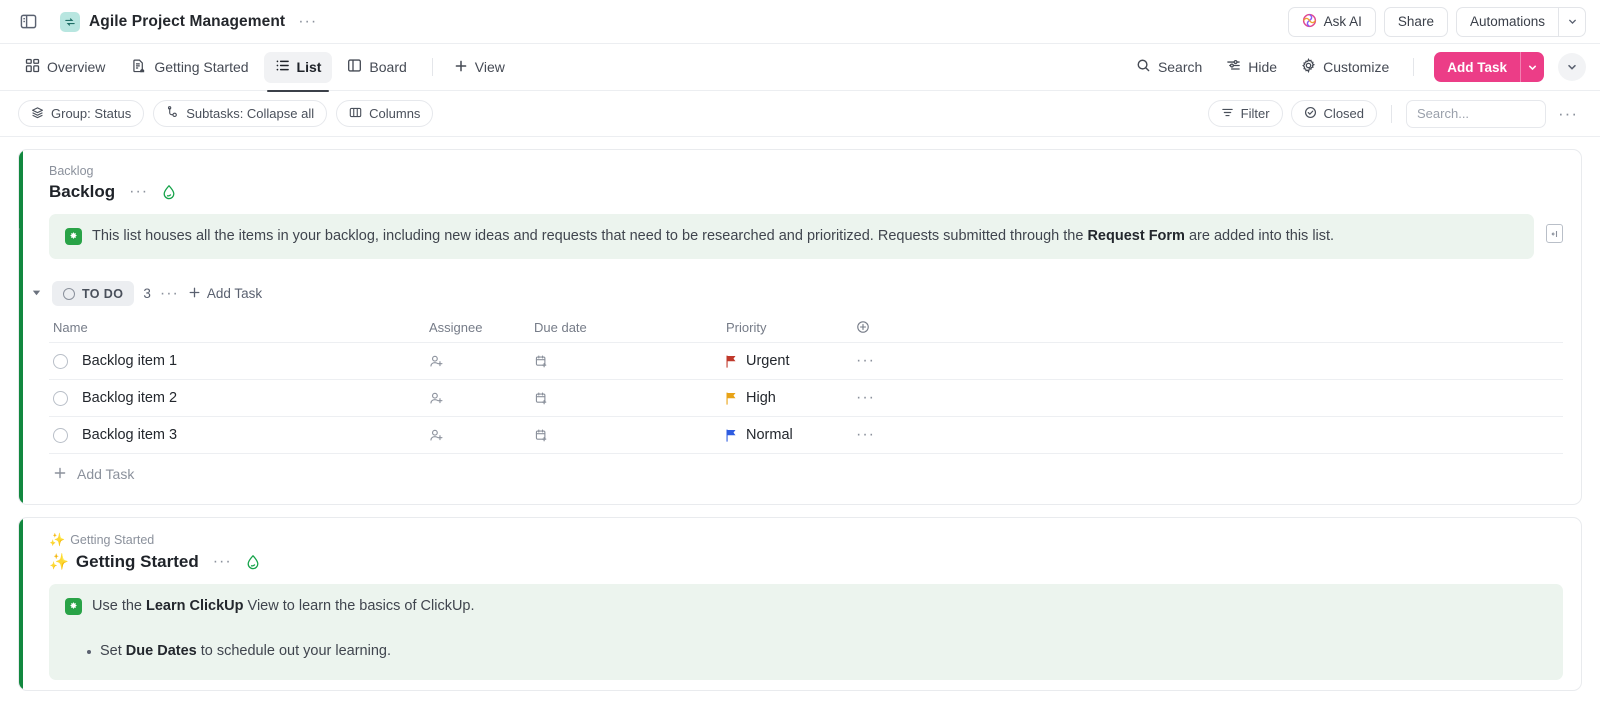 Image resolution: width=1600 pixels, height=710 pixels. I want to click on search-input, so click(1476, 113).